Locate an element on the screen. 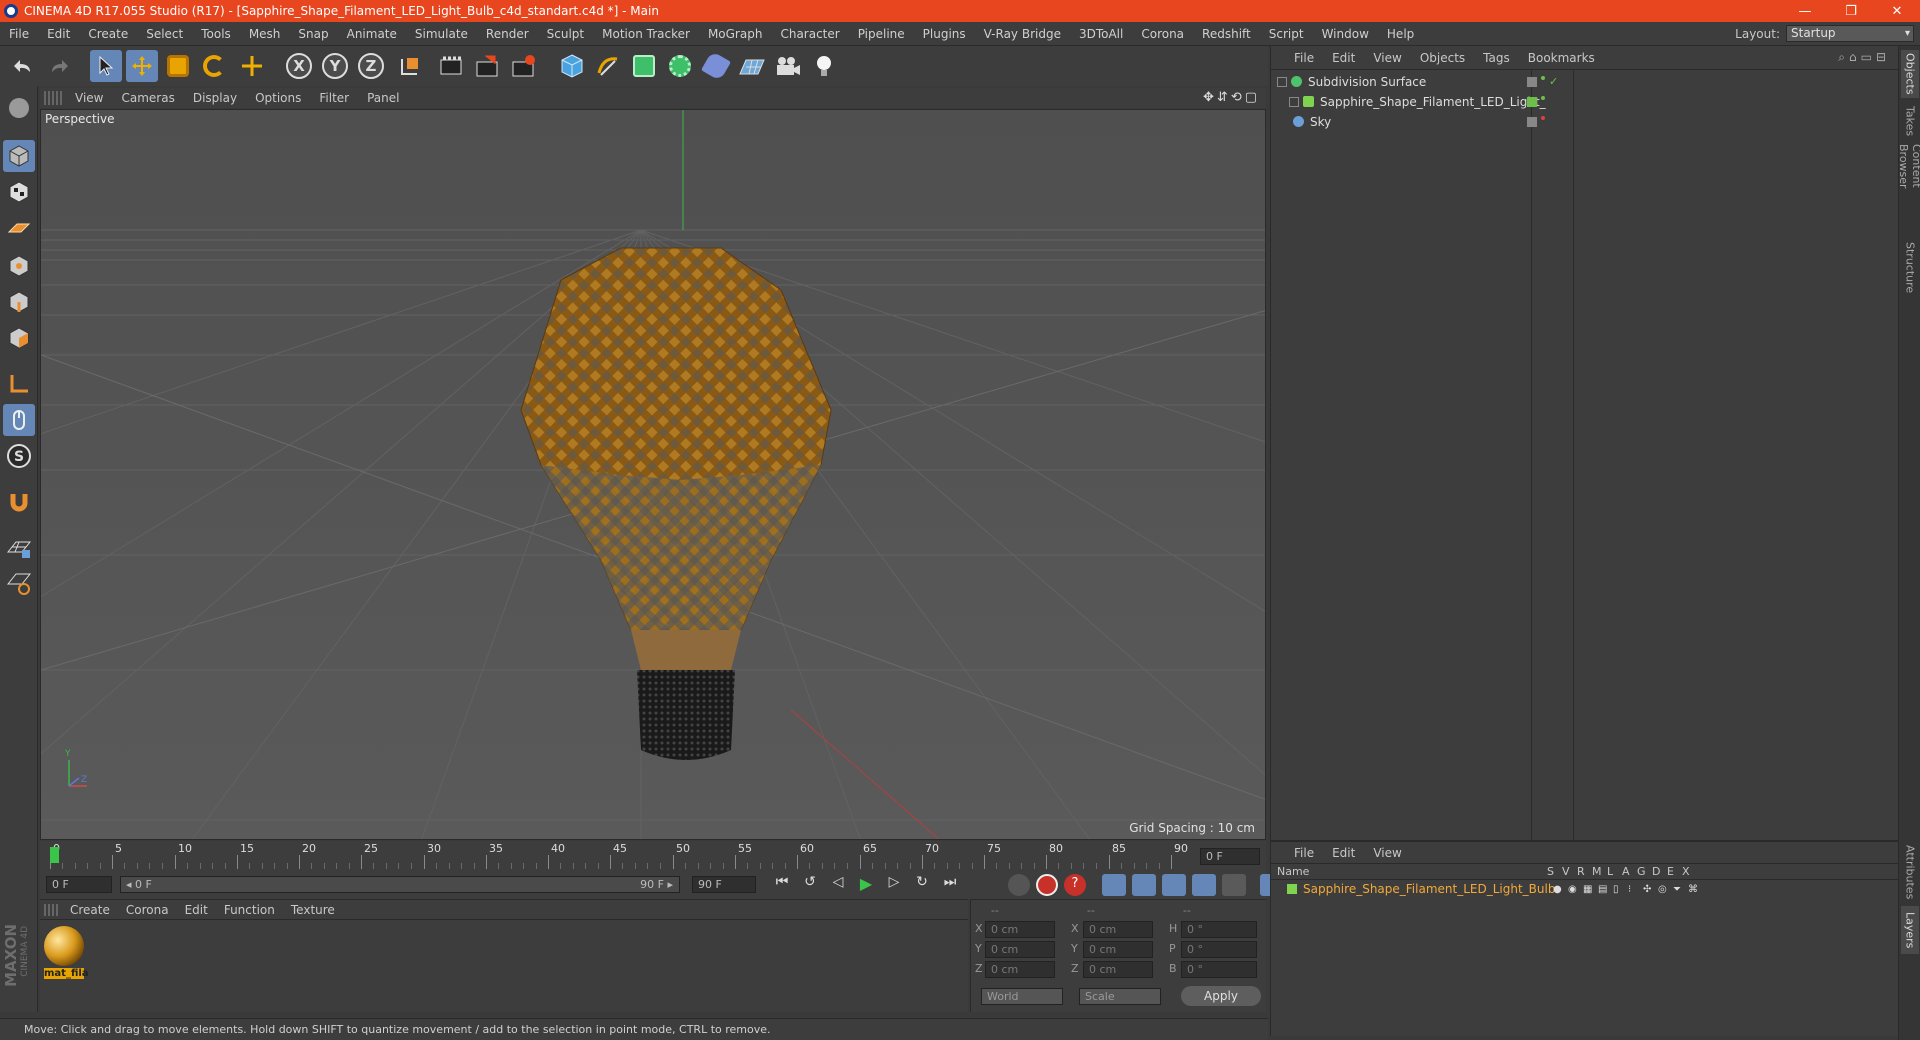 The image size is (1920, 1040). y-axis-lock-button: Y is located at coordinates (335, 66).